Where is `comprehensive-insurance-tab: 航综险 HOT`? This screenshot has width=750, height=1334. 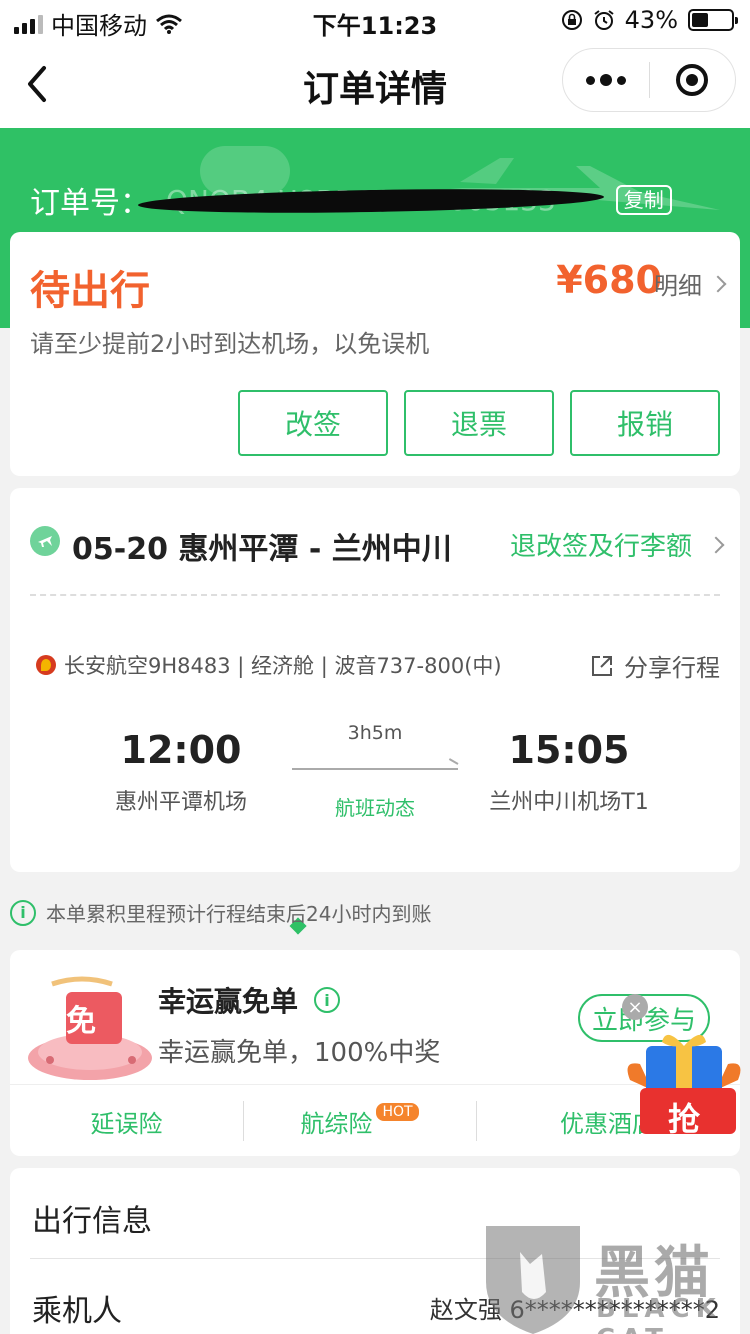
comprehensive-insurance-tab: 航综险 HOT is located at coordinates (359, 1121).